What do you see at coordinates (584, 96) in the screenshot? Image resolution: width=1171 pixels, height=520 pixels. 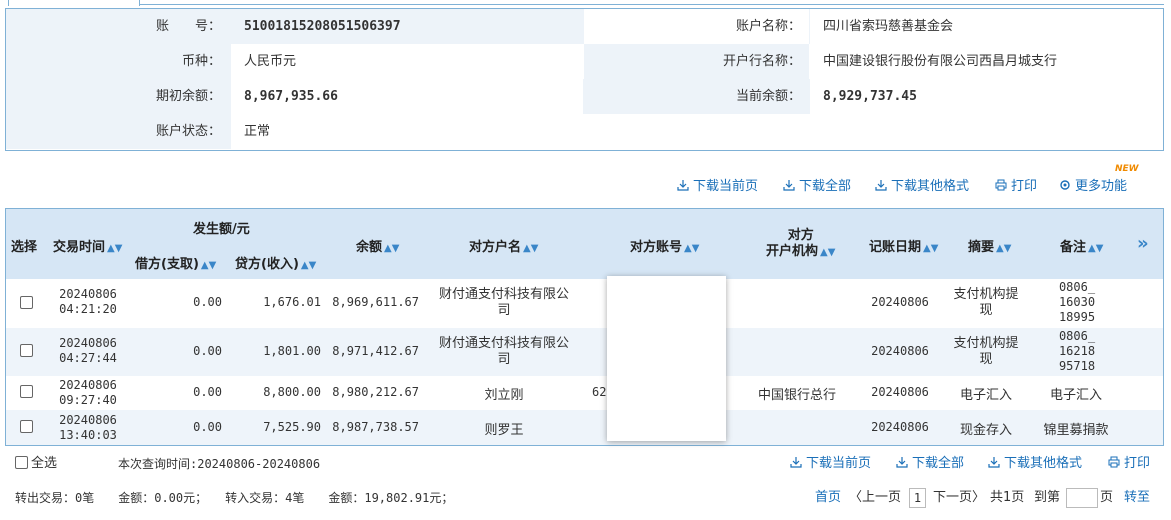 I see `info-row-balance: 期初余额： 8,967,935.66 当前余额： 8,929,737.45` at bounding box center [584, 96].